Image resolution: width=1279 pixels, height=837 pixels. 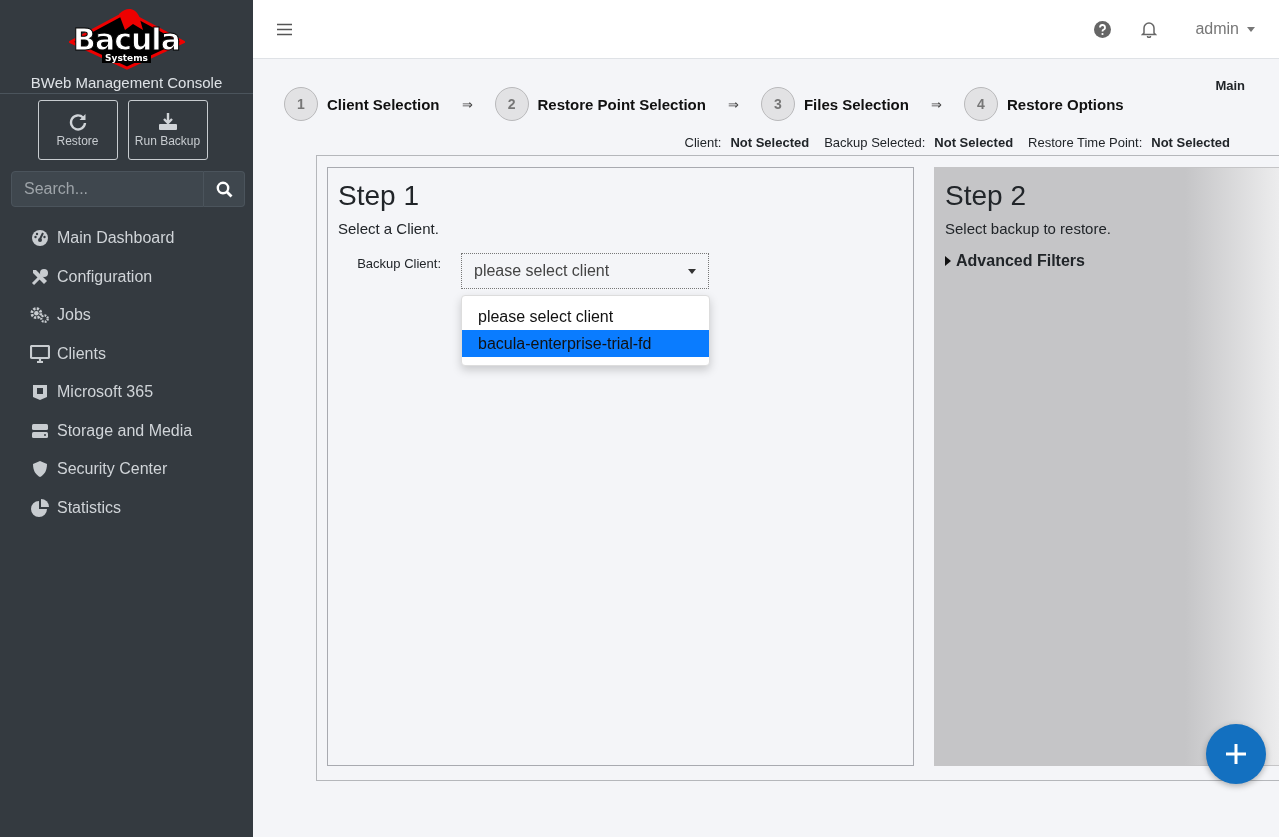 I want to click on summary-label: Backup Selected:, so click(x=875, y=142).